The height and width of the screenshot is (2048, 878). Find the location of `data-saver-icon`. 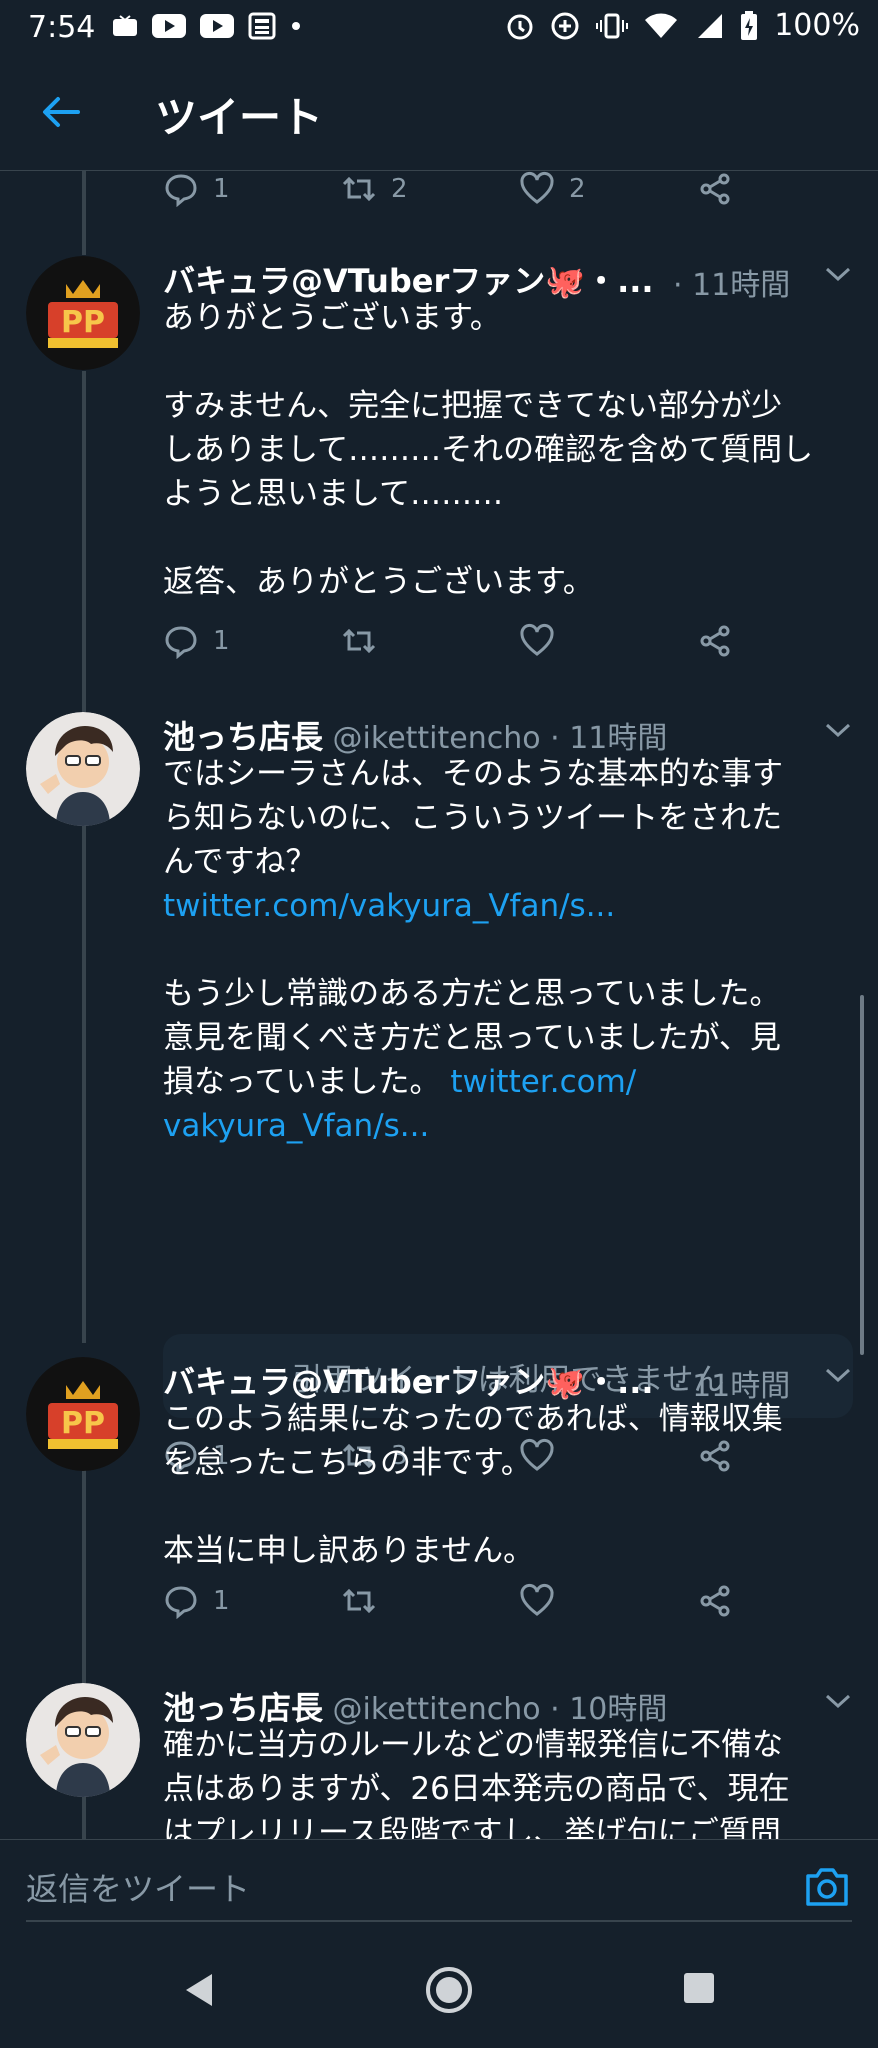

data-saver-icon is located at coordinates (565, 25).